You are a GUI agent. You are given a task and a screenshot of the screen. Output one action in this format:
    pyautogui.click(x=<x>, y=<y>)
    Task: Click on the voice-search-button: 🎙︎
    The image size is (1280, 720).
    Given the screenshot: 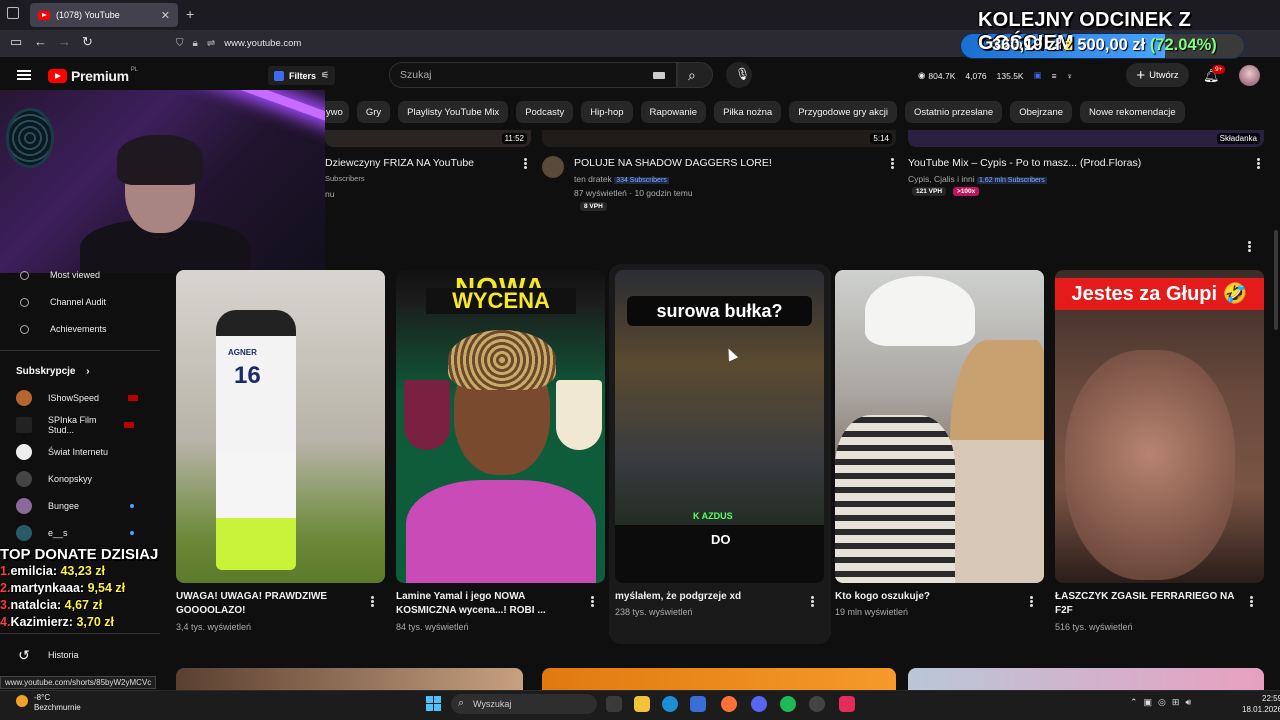 What is the action you would take?
    pyautogui.click(x=739, y=75)
    